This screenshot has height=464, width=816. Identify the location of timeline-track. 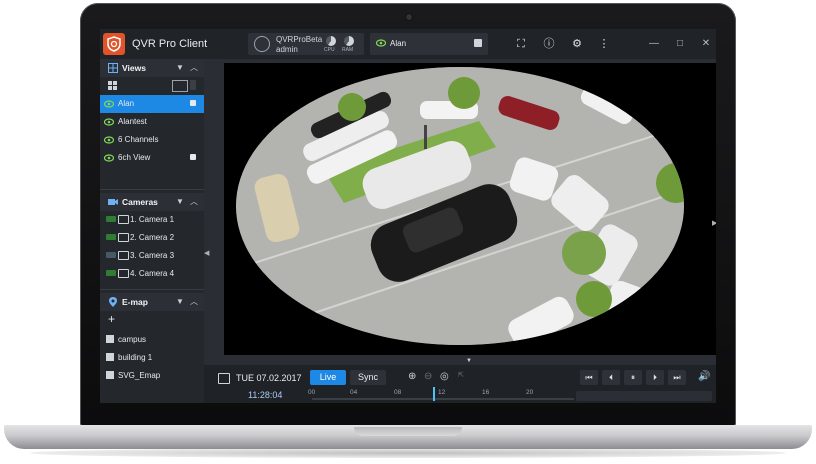
(443, 399).